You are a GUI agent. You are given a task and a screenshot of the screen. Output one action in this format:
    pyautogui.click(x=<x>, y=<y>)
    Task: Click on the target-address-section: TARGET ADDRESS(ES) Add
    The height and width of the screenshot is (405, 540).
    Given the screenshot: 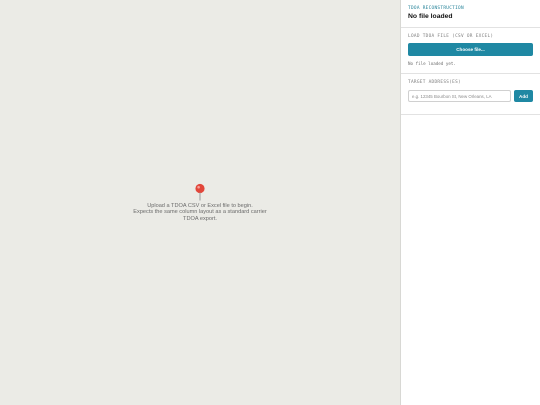 What is the action you would take?
    pyautogui.click(x=470, y=94)
    